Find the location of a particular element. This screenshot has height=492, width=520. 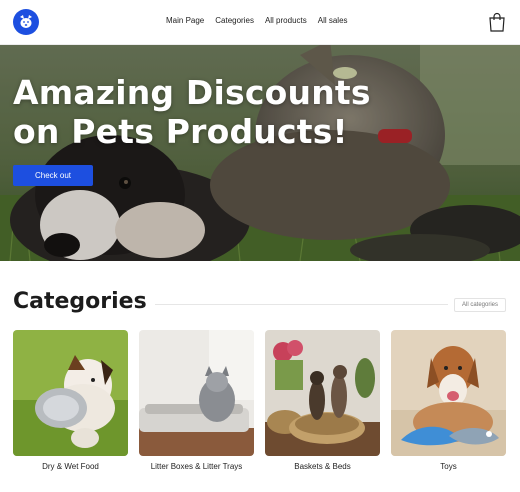

all-categories-button: All categories is located at coordinates (480, 305).